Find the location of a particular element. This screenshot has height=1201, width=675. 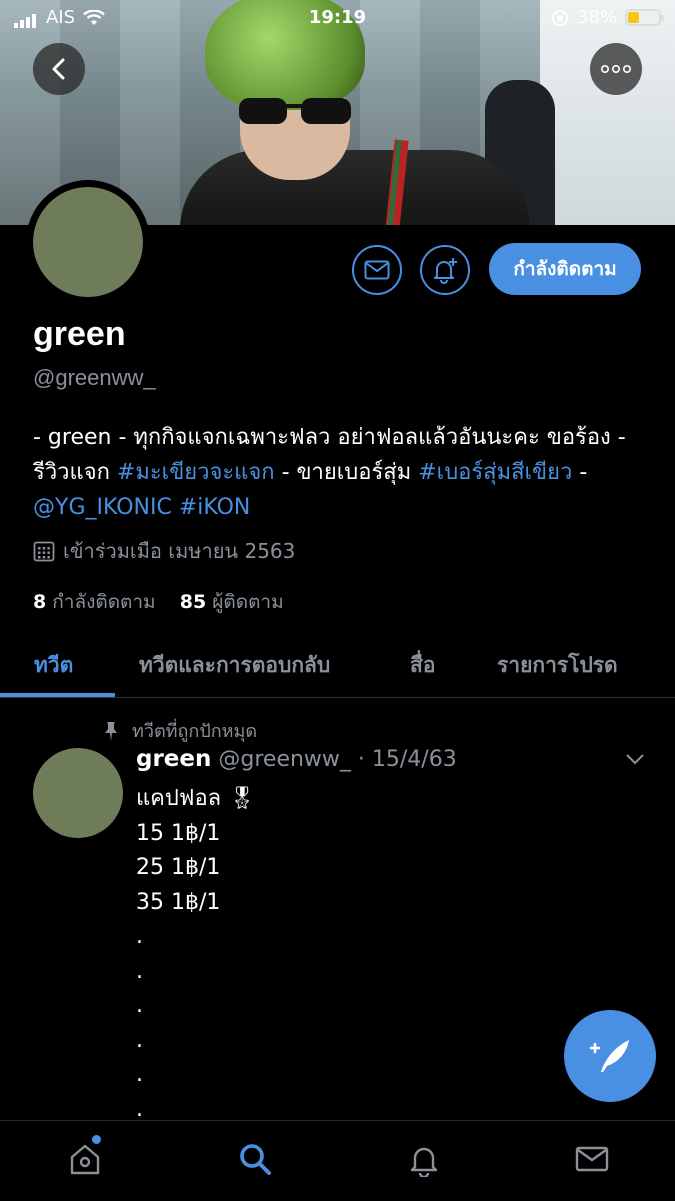

calendar-icon is located at coordinates (44, 551).